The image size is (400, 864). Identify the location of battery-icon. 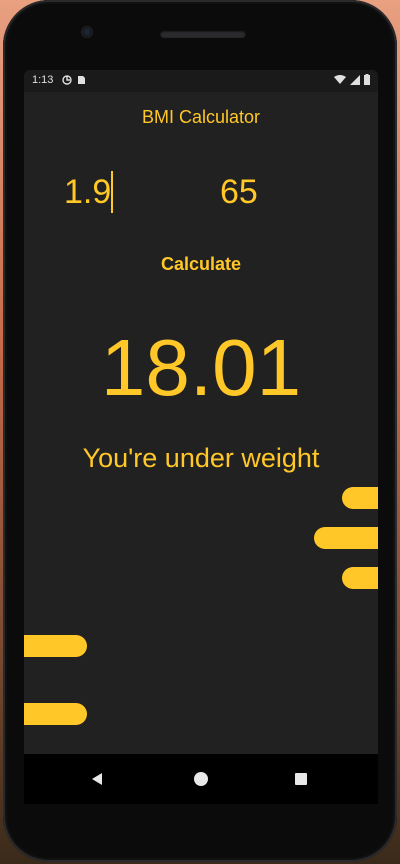
(367, 79).